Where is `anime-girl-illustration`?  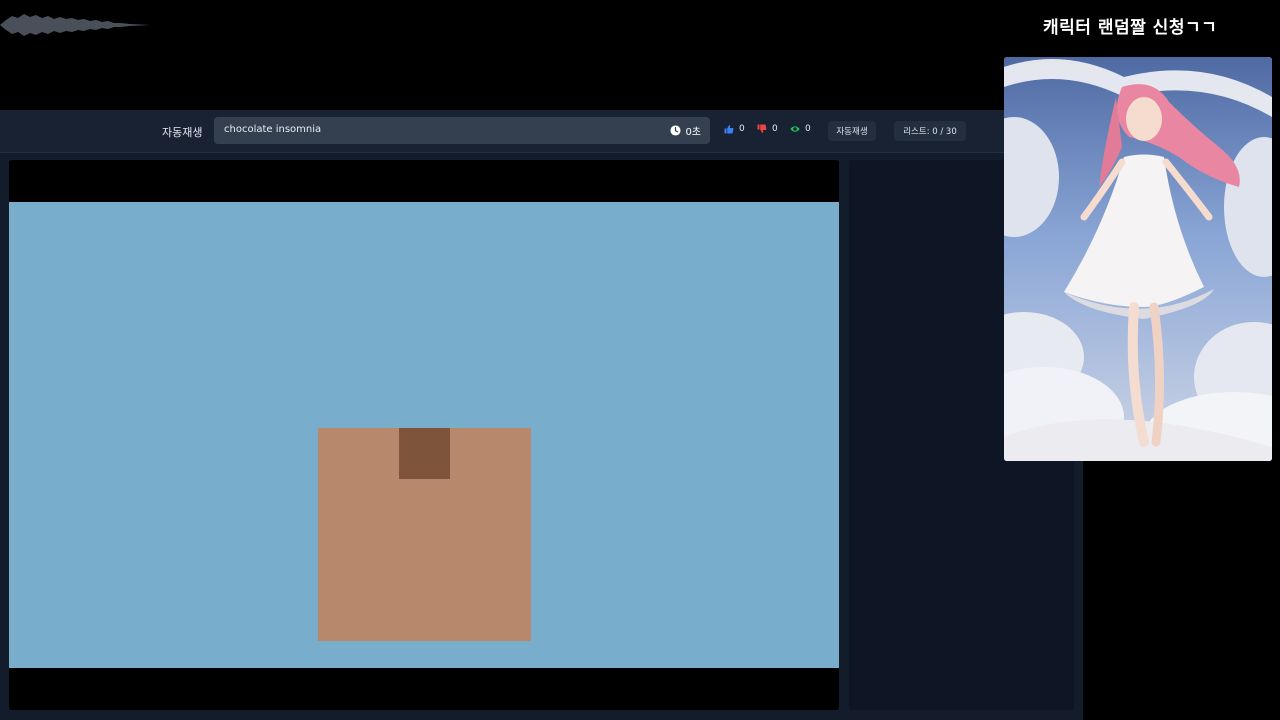
anime-girl-illustration is located at coordinates (1138, 259).